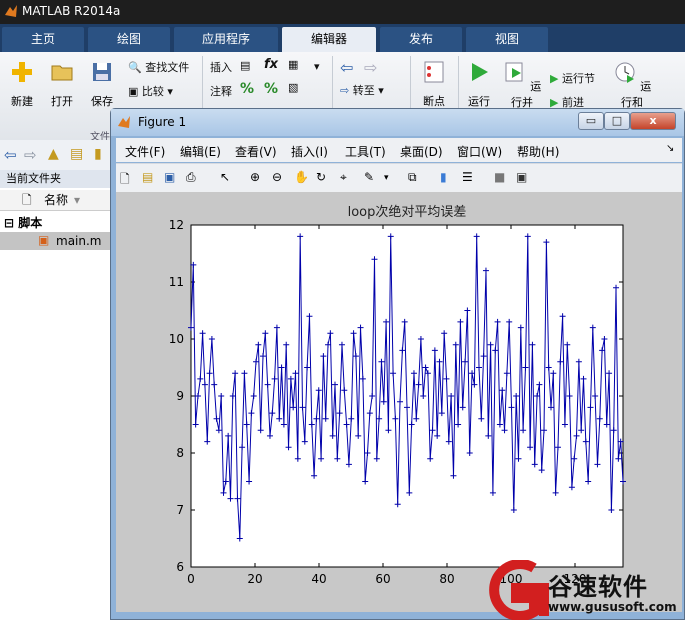 This screenshot has height=620, width=685. Describe the element at coordinates (162, 122) in the screenshot. I see `figure-title: Figure 1` at that location.